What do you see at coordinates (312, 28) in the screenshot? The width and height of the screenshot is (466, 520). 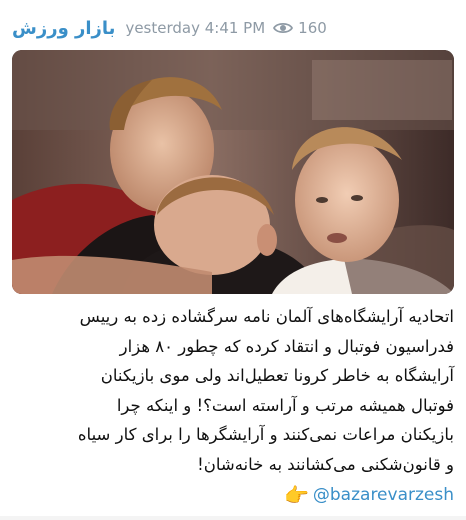 I see `view-count-value: 160` at bounding box center [312, 28].